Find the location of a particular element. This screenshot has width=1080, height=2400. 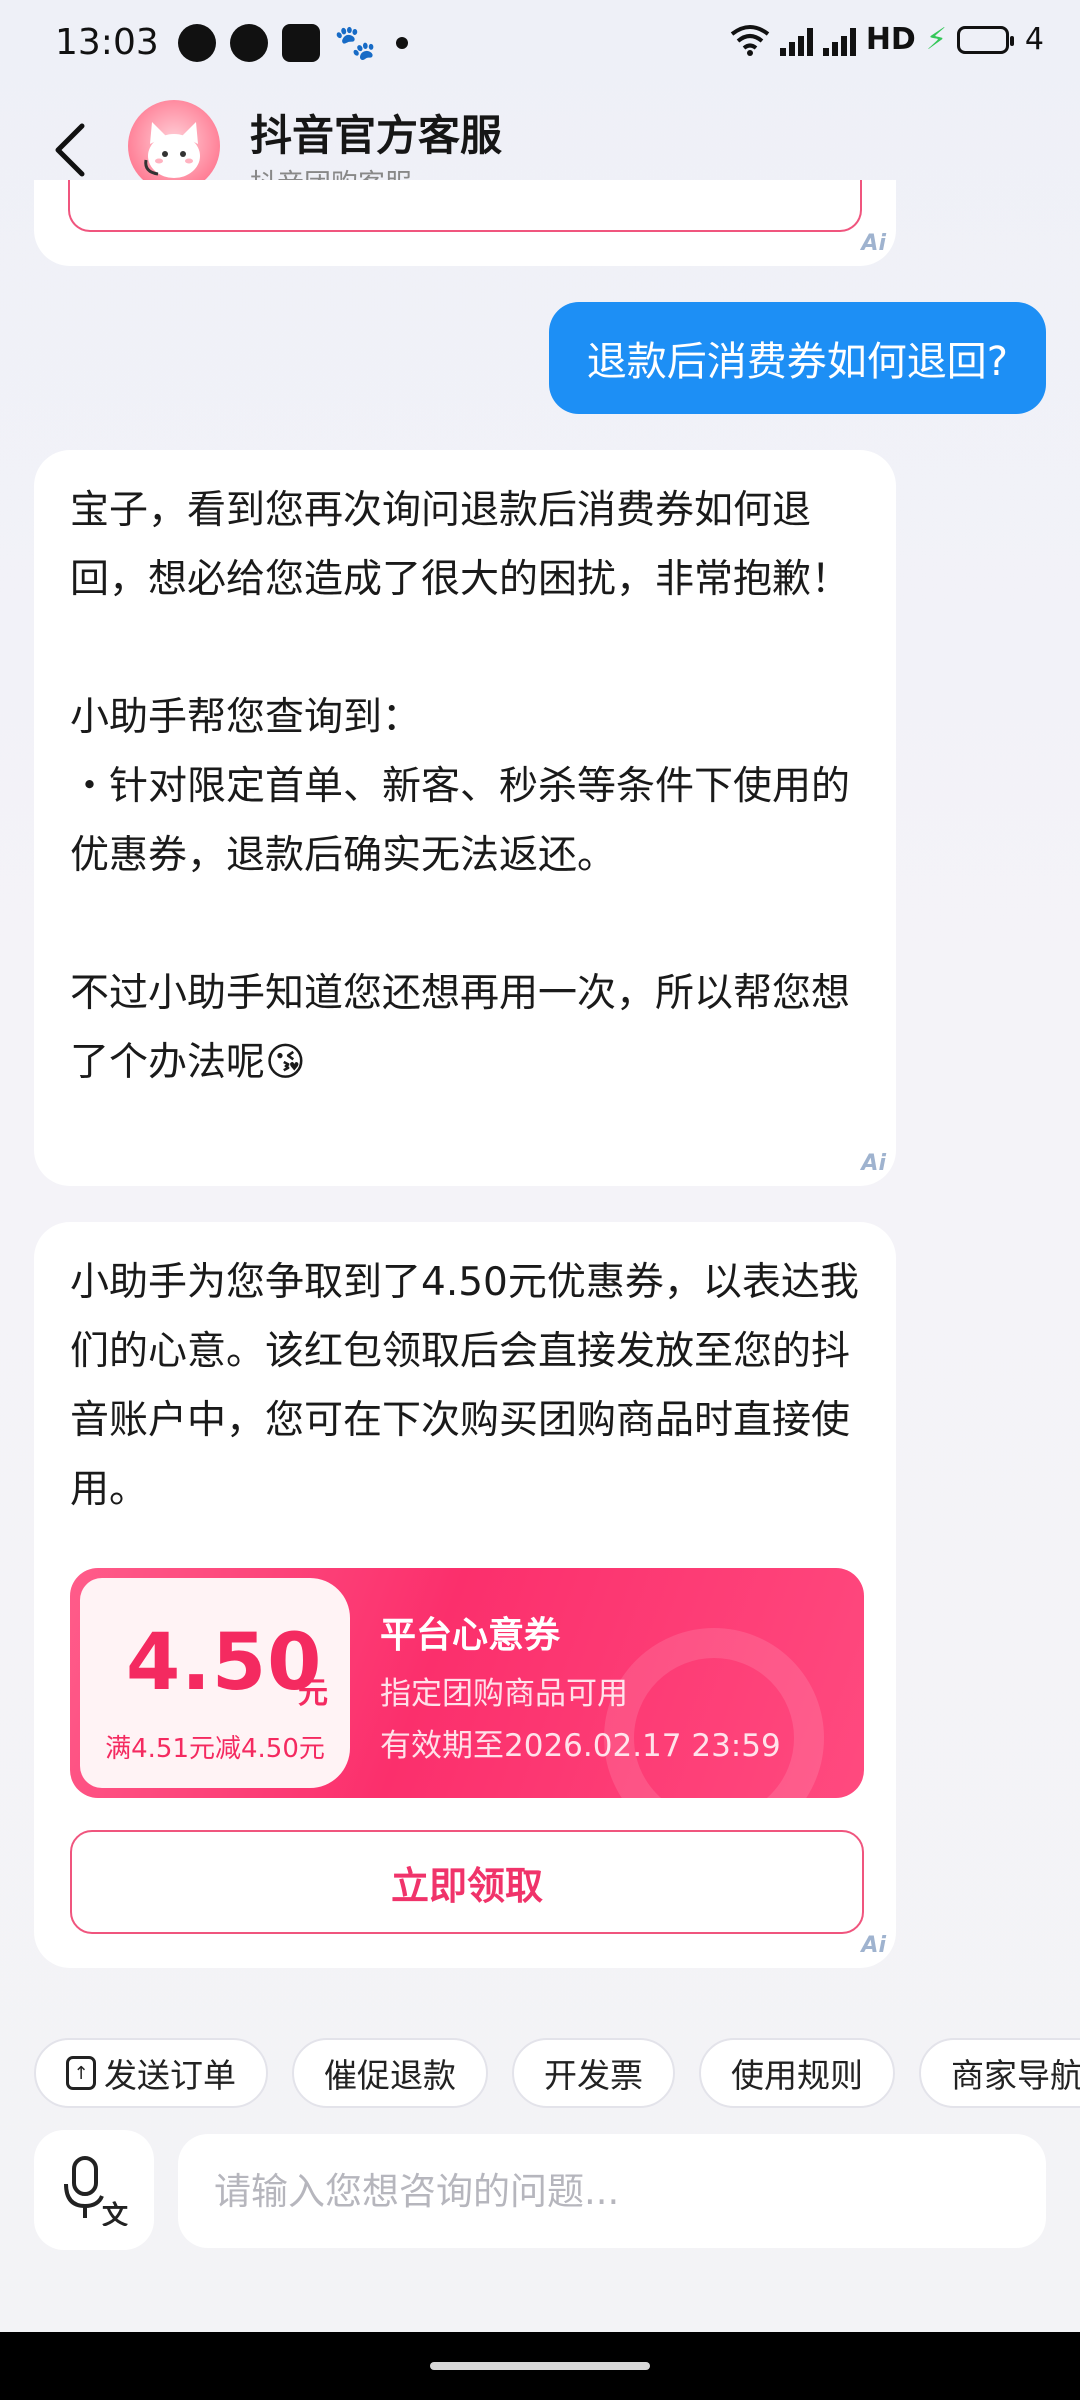

coupon-title: 平台心意券 is located at coordinates (470, 1635).